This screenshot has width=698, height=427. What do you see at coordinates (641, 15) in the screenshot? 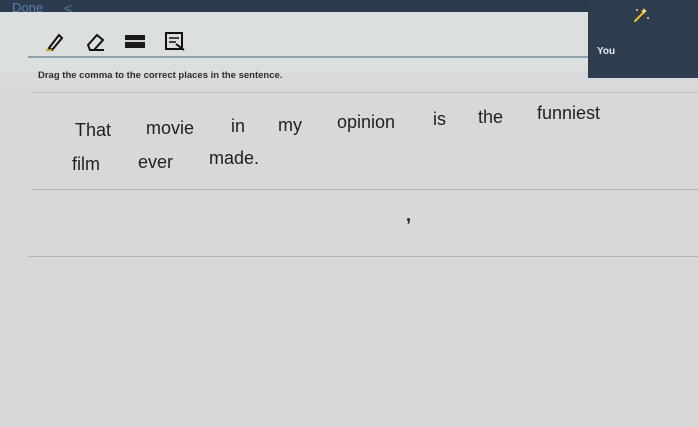
I see `sparkle-icon` at bounding box center [641, 15].